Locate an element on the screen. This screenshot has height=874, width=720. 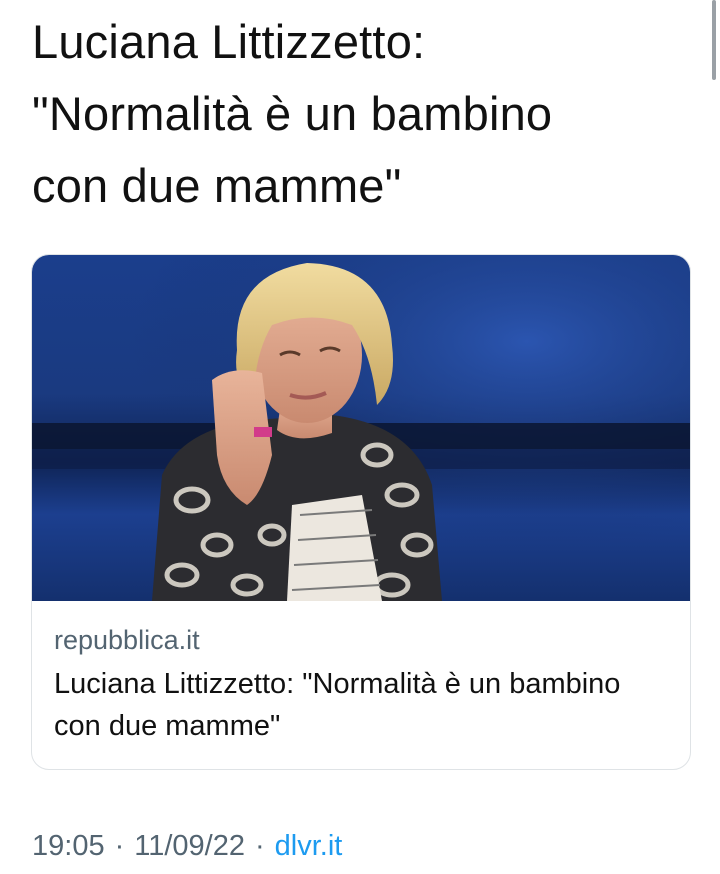
tweet-time: 19:05 is located at coordinates (68, 846).